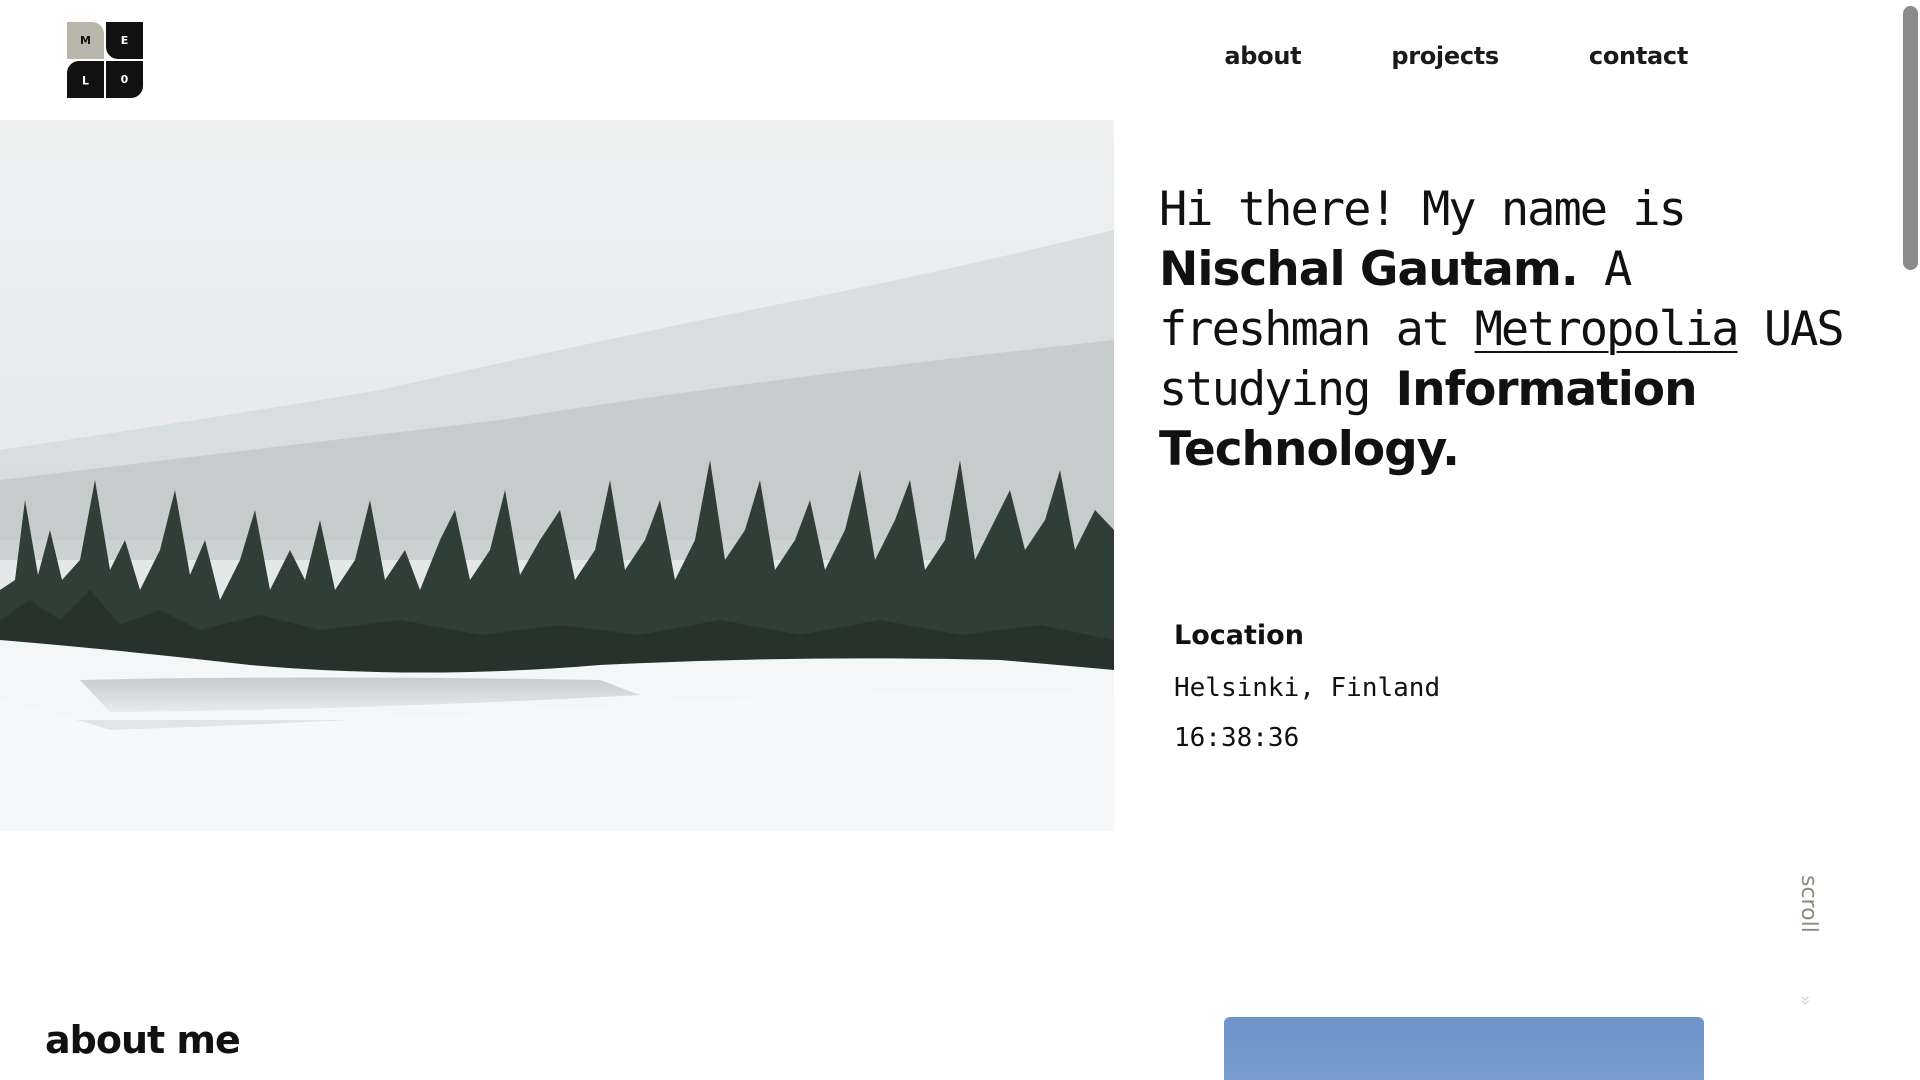 The image size is (1920, 1080). I want to click on location-city: Helsinki, Finland, so click(1307, 688).